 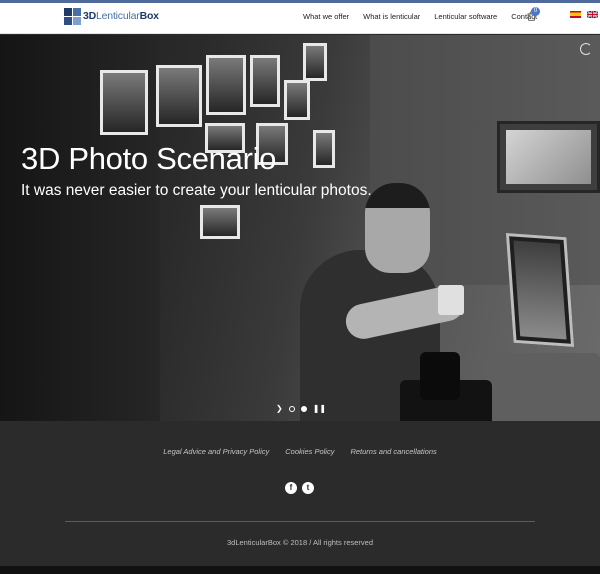 What do you see at coordinates (216, 451) in the screenshot?
I see `footer-link-legal: Legal Advice and Privacy Policy` at bounding box center [216, 451].